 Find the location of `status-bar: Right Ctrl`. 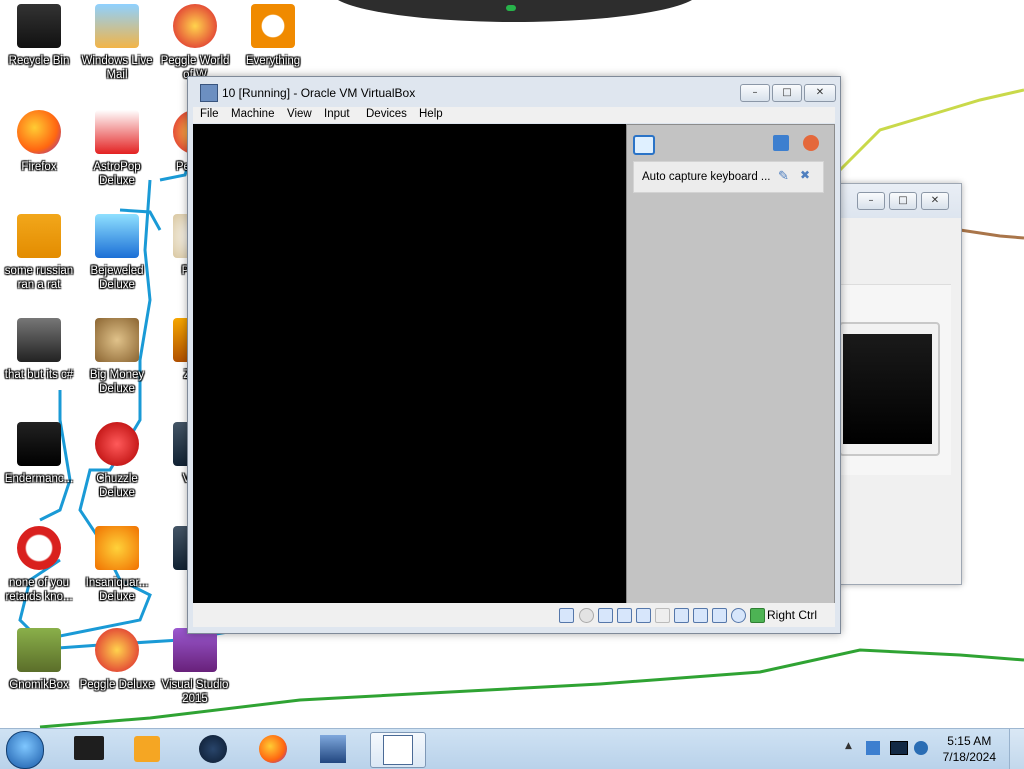

status-bar: Right Ctrl is located at coordinates (514, 615).